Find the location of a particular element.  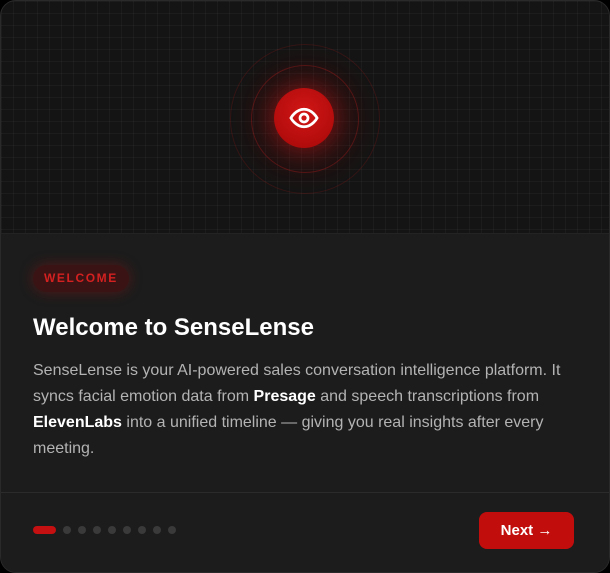

step-indicator is located at coordinates (108, 530).